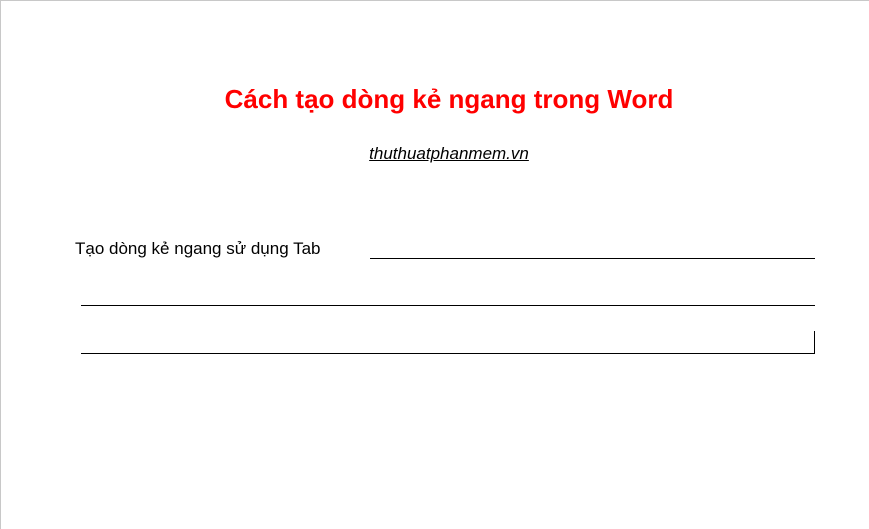 The height and width of the screenshot is (529, 869). What do you see at coordinates (449, 99) in the screenshot?
I see `document-title: Cách tạo dòng kẻ ngang trong Word` at bounding box center [449, 99].